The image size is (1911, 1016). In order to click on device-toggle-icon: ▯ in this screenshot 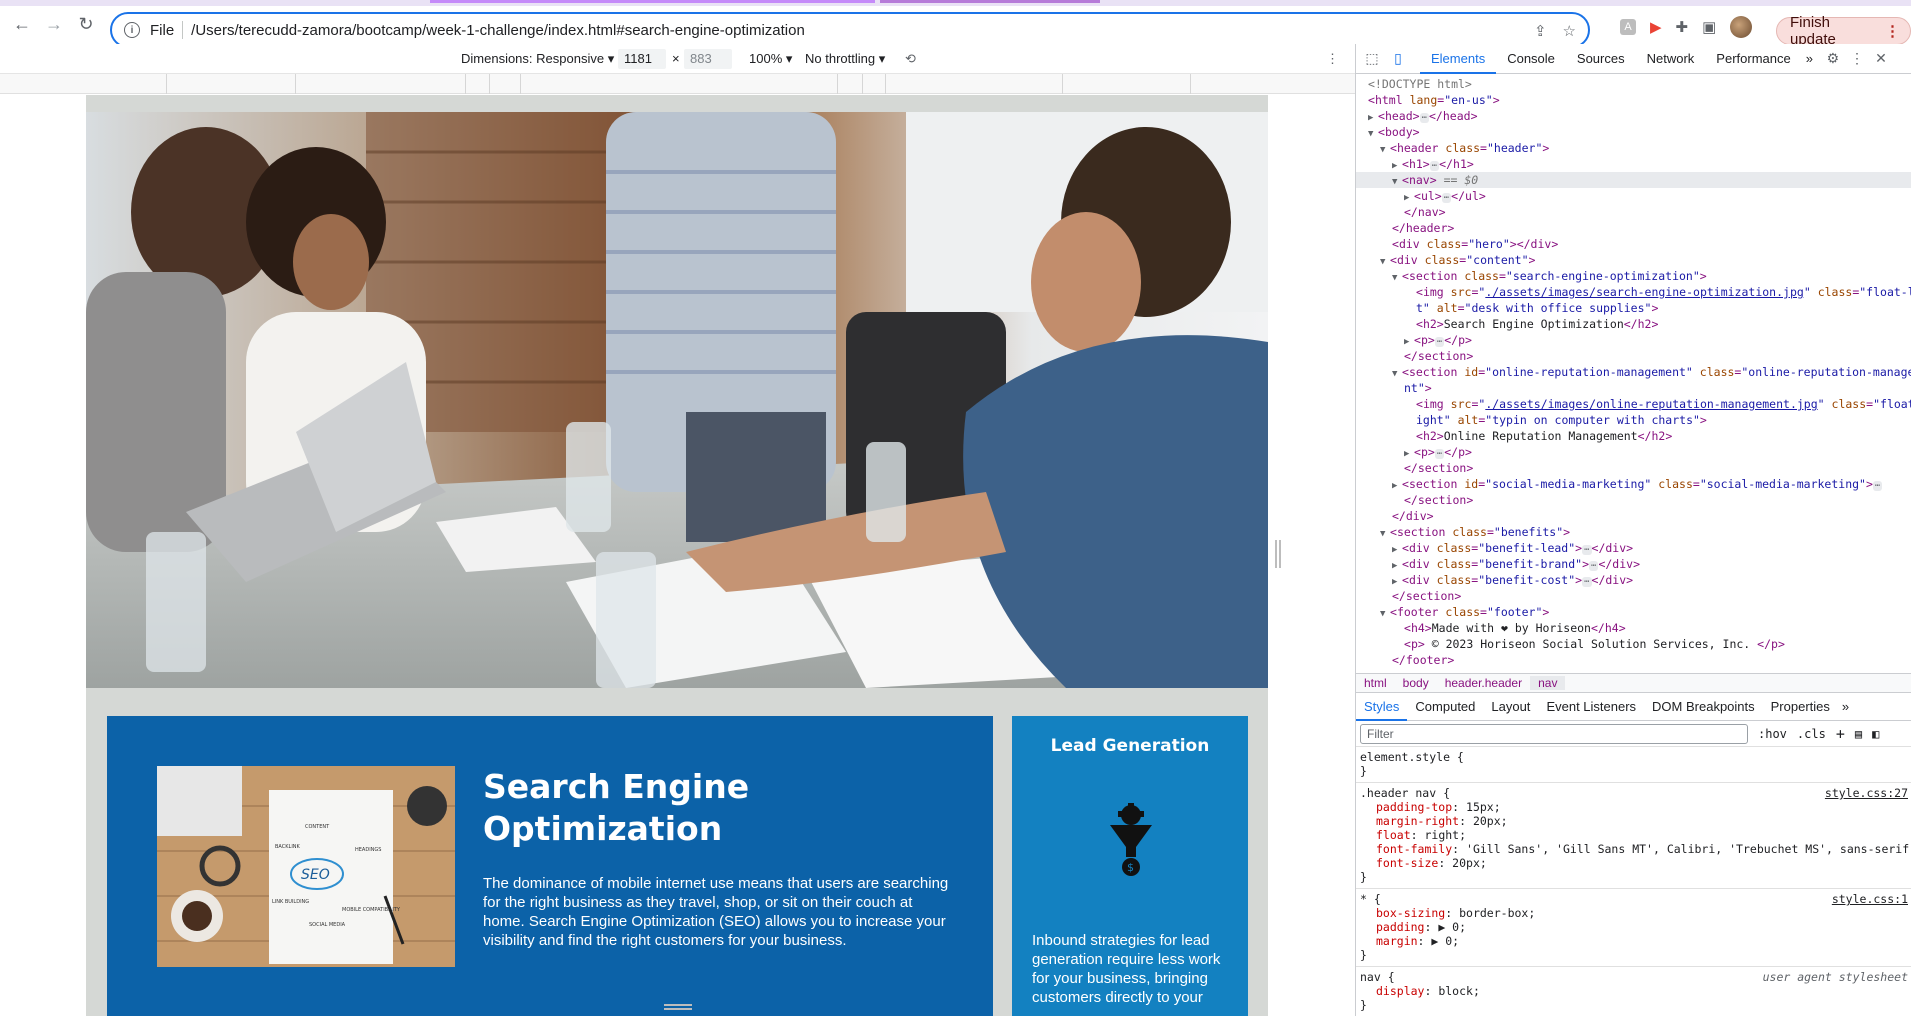, I will do `click(1398, 58)`.